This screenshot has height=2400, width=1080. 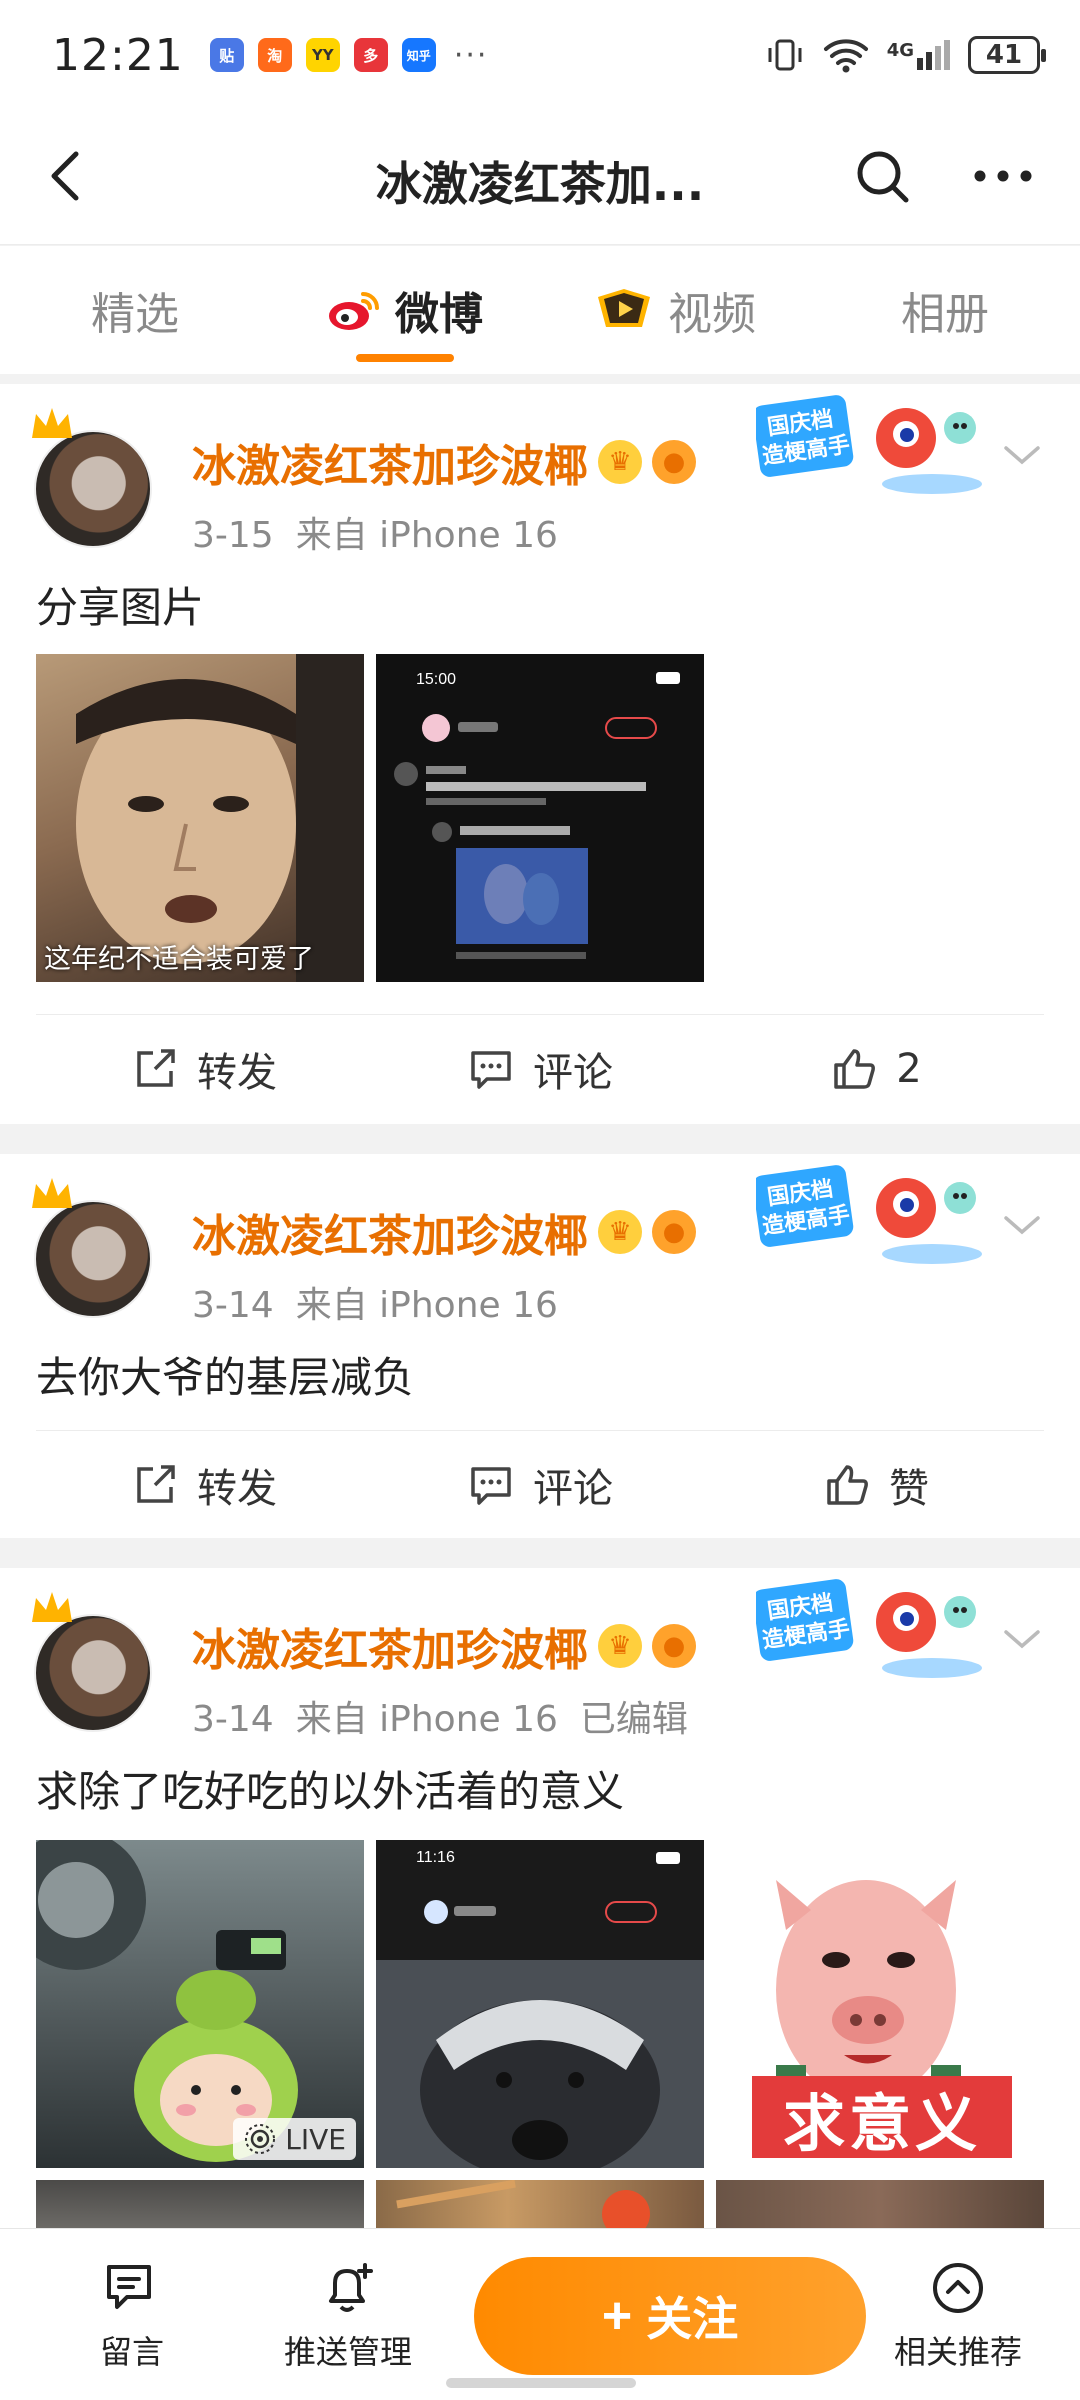 I want to click on tab-weibo: 微博, so click(x=405, y=310).